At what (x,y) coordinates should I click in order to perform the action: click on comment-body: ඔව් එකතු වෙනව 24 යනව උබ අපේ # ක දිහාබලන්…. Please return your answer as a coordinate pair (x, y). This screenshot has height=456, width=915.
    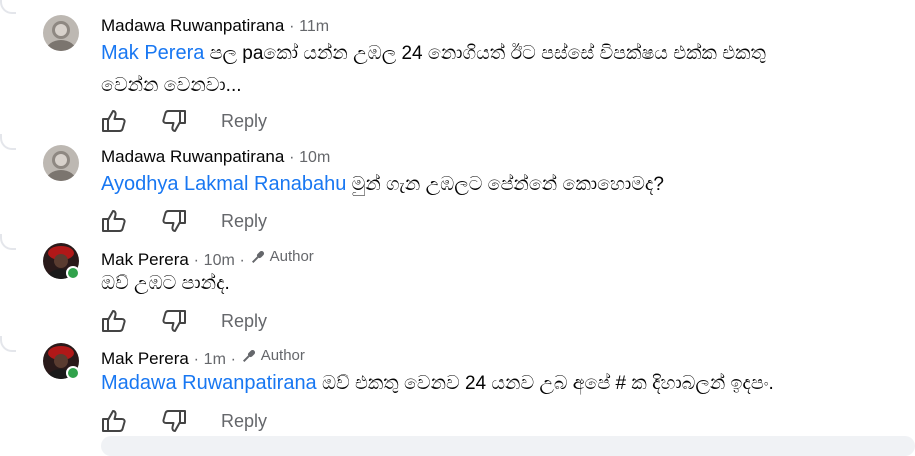
    Looking at the image, I should click on (545, 383).